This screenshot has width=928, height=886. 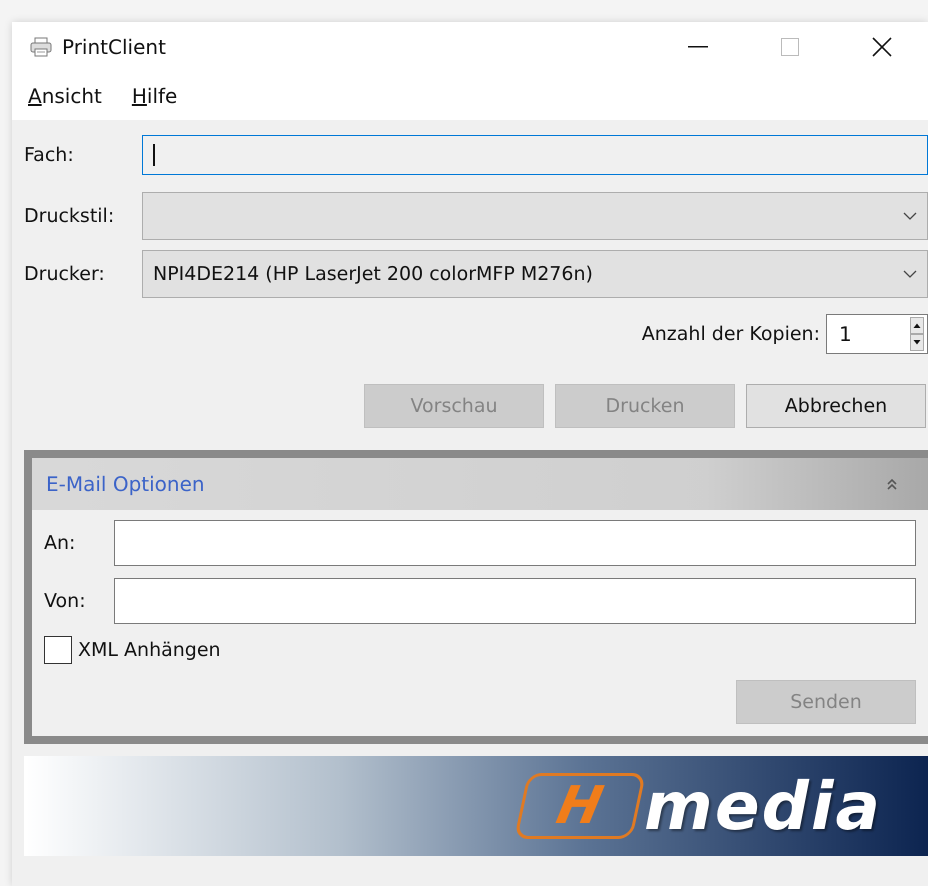 I want to click on collapse-icon, so click(x=892, y=484).